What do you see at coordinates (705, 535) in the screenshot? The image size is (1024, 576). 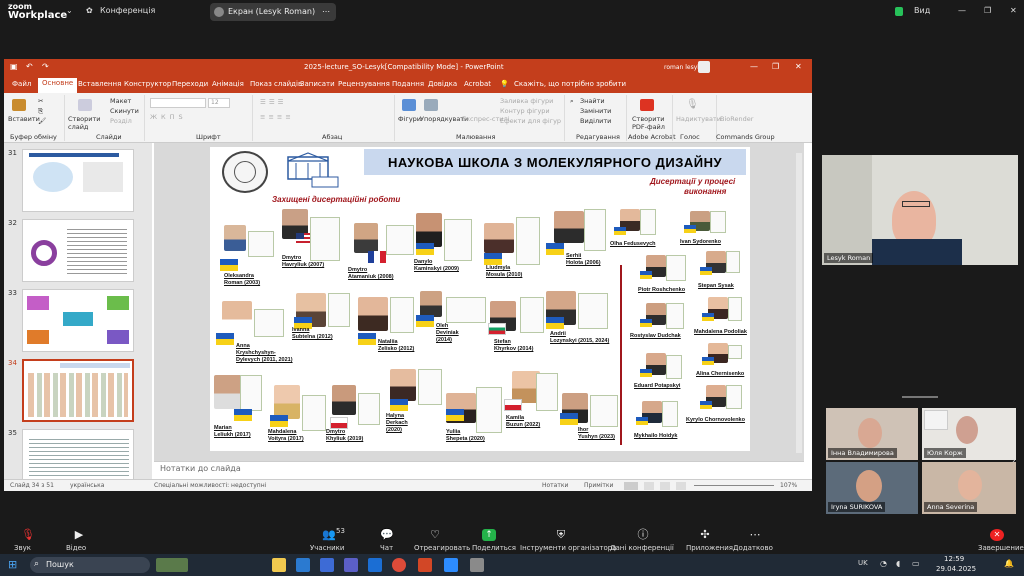 I see `apps-icon: ✣` at bounding box center [705, 535].